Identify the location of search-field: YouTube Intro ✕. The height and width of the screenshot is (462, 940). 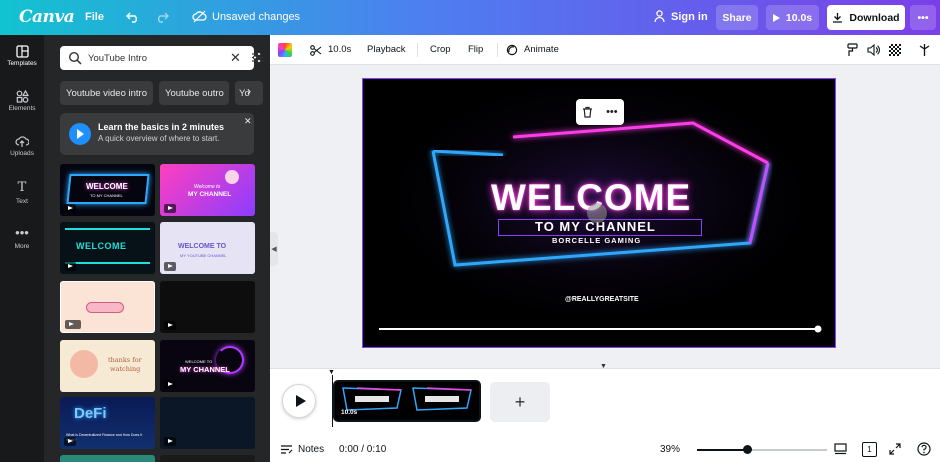
(161, 58).